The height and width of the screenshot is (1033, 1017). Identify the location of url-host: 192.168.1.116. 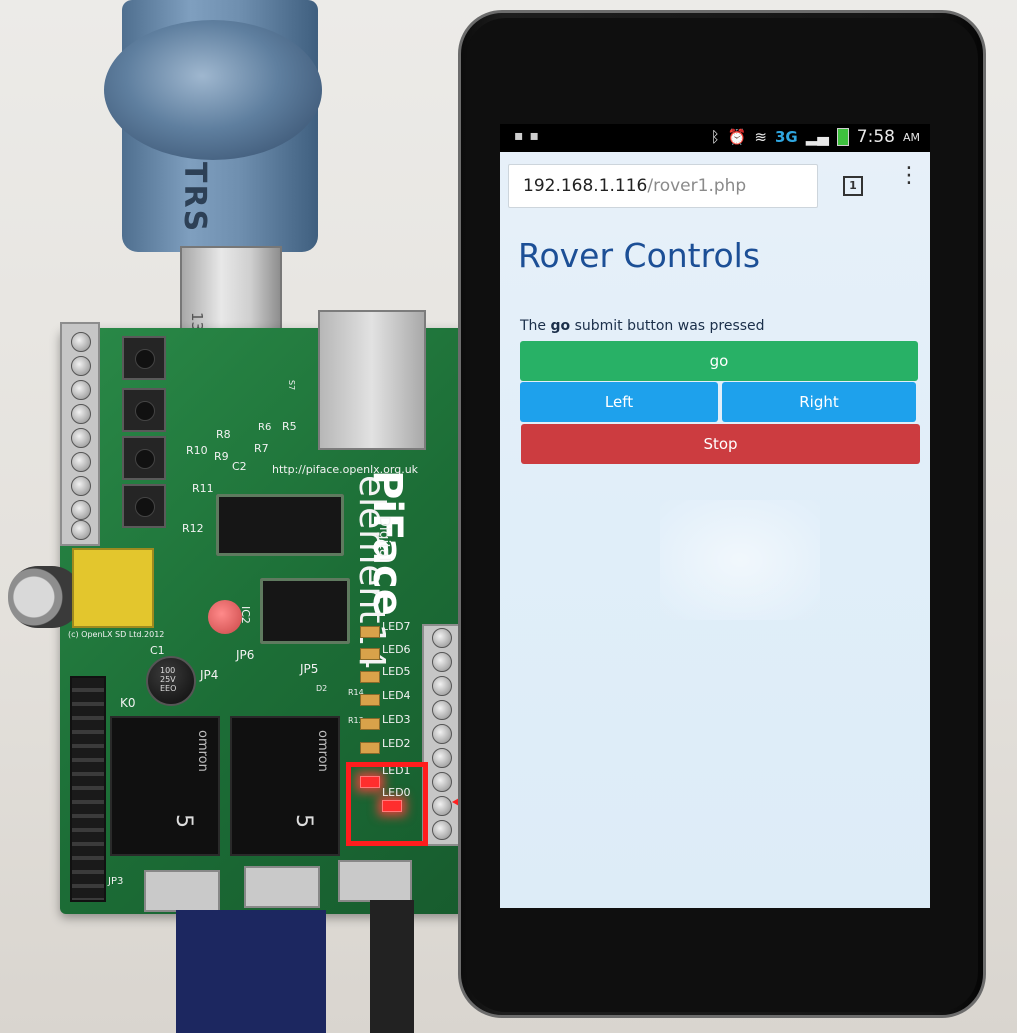
(585, 186).